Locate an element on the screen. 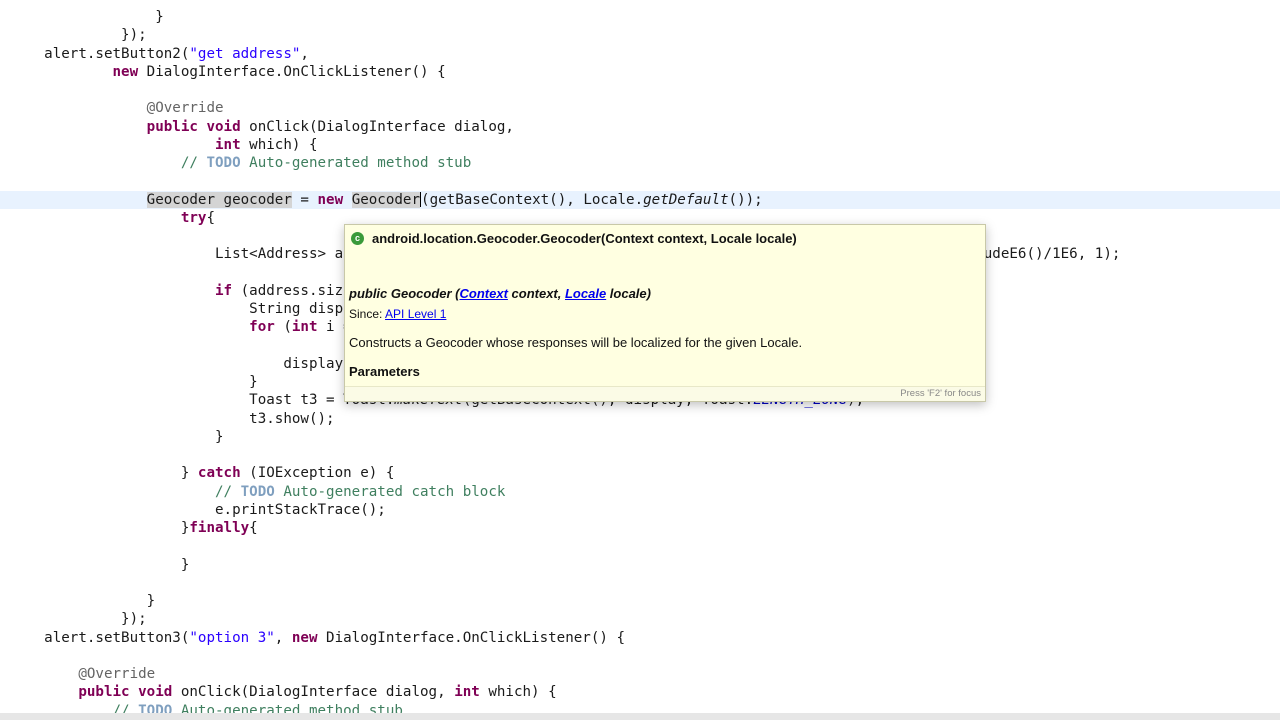 The image size is (1280, 720). code-token: ()); is located at coordinates (745, 199).